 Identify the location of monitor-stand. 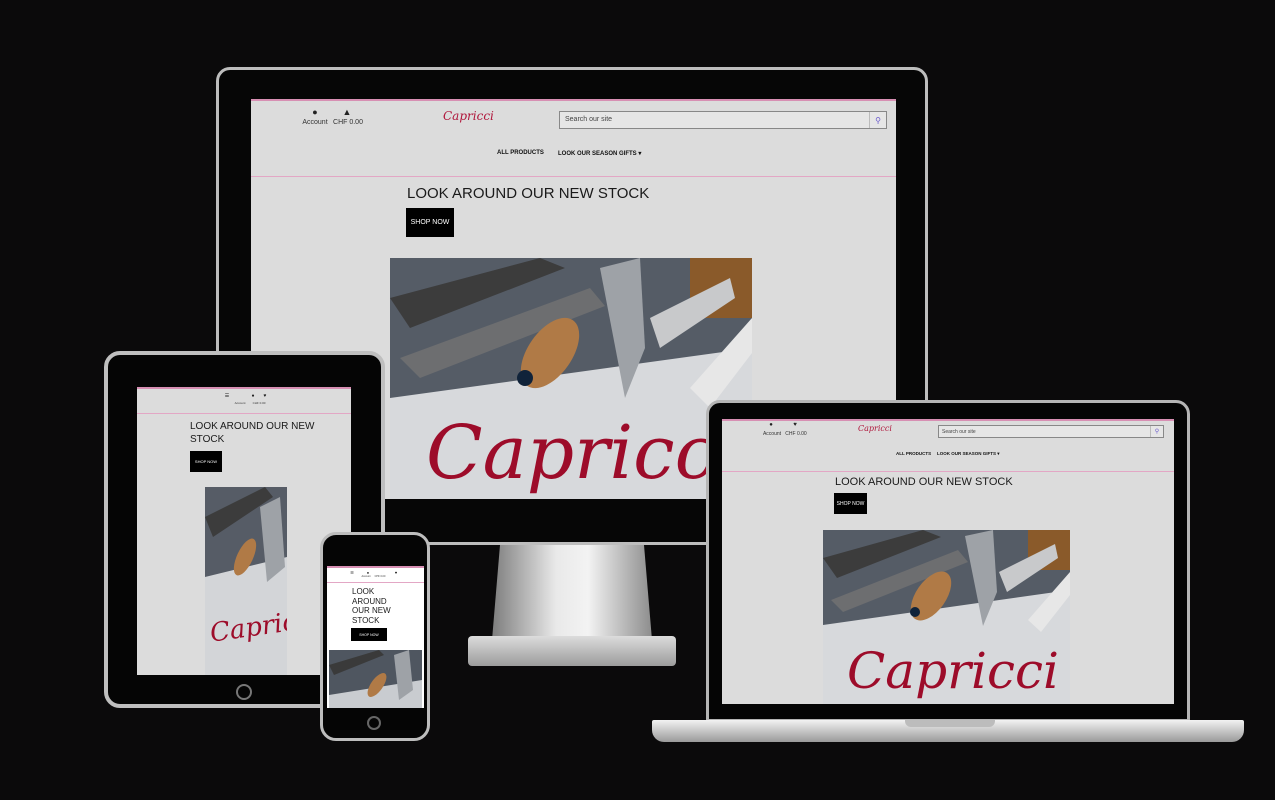
(572, 592).